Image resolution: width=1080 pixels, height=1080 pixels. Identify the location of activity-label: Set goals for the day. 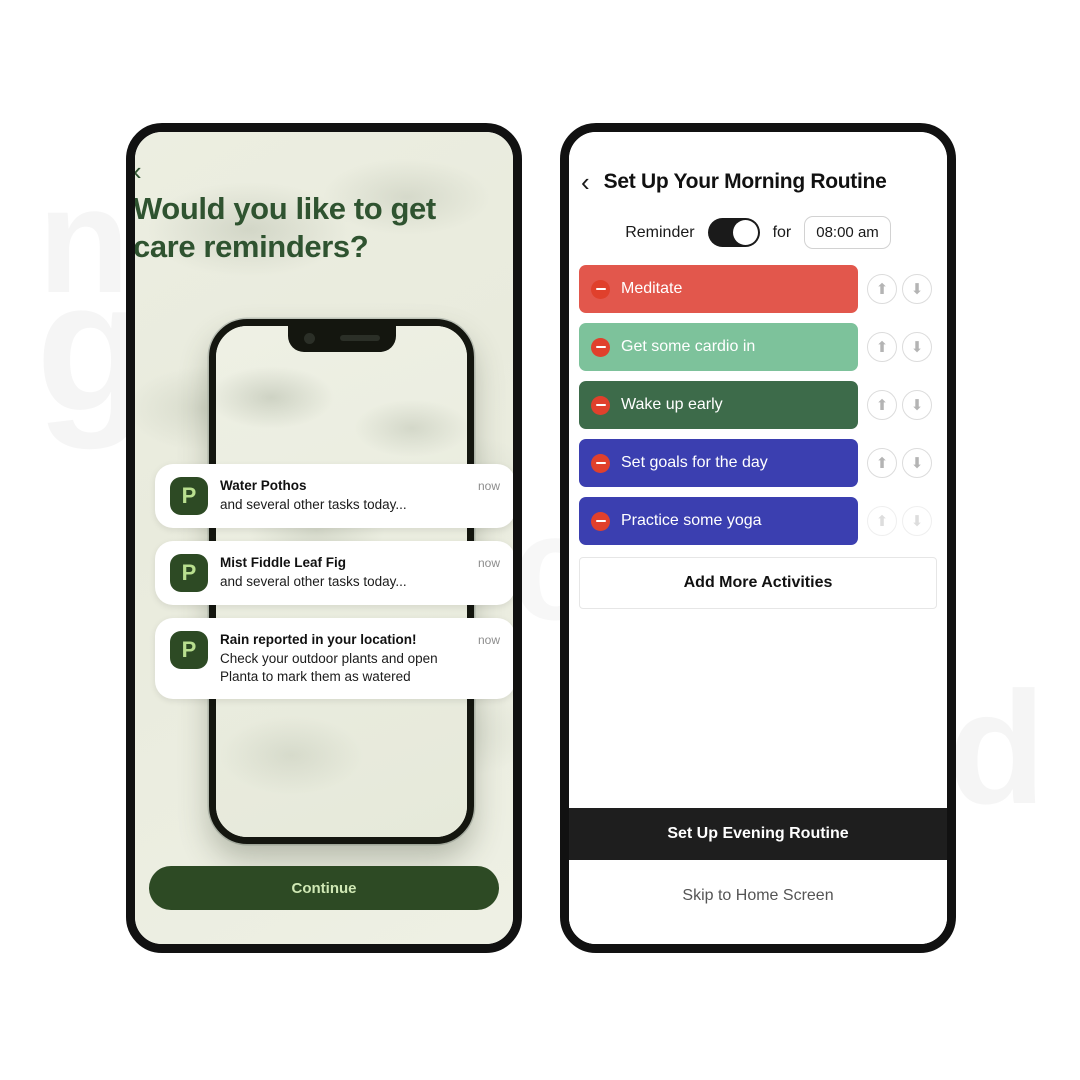
(694, 462).